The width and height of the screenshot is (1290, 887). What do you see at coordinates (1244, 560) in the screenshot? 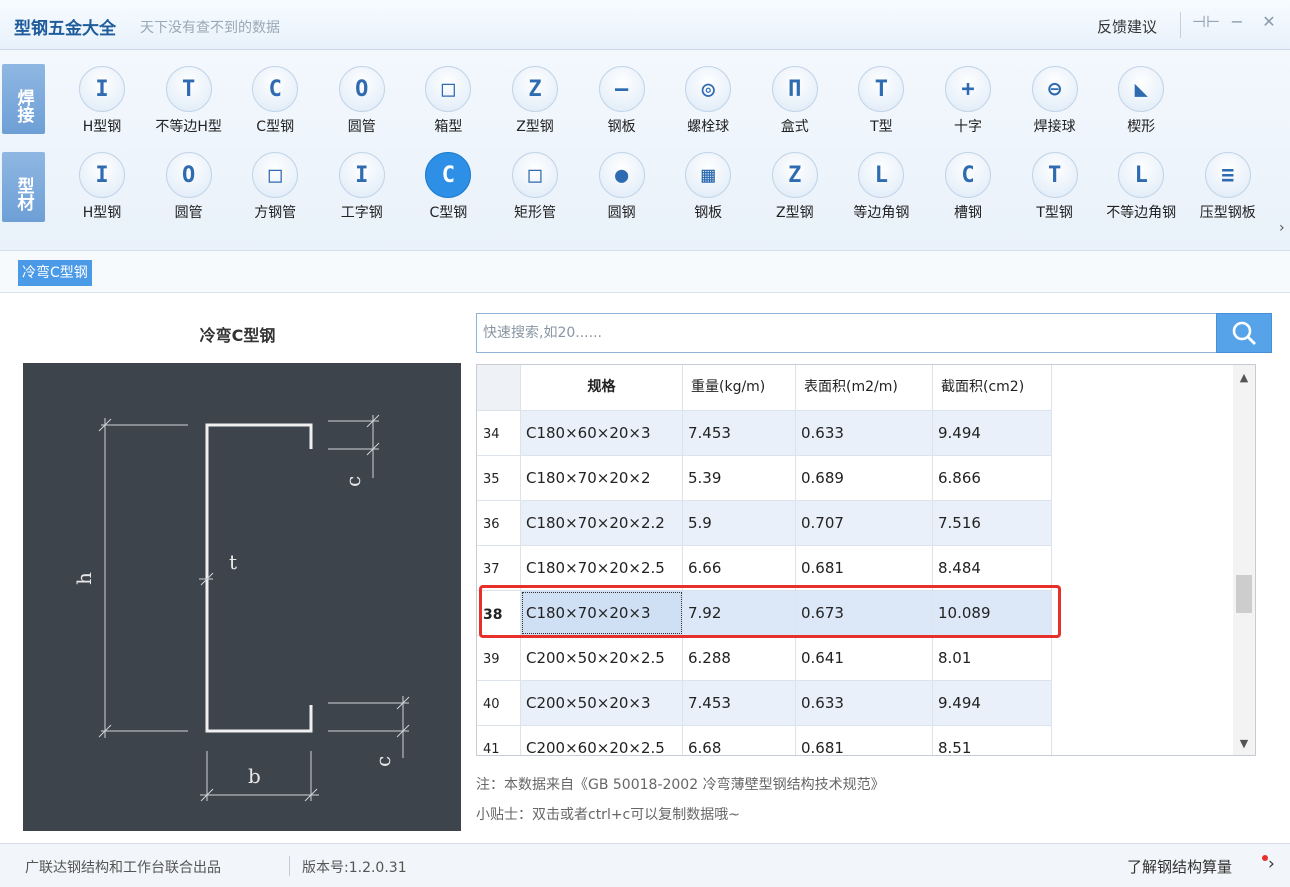
I see `vertical-scrollbar: ▲ ▼` at bounding box center [1244, 560].